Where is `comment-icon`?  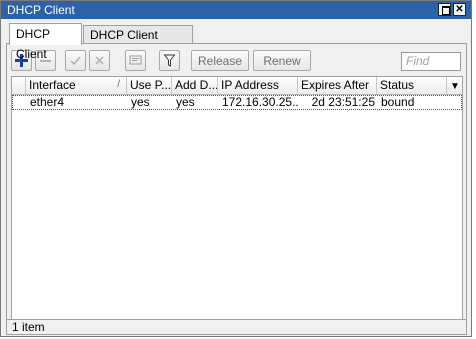
comment-icon is located at coordinates (135, 60).